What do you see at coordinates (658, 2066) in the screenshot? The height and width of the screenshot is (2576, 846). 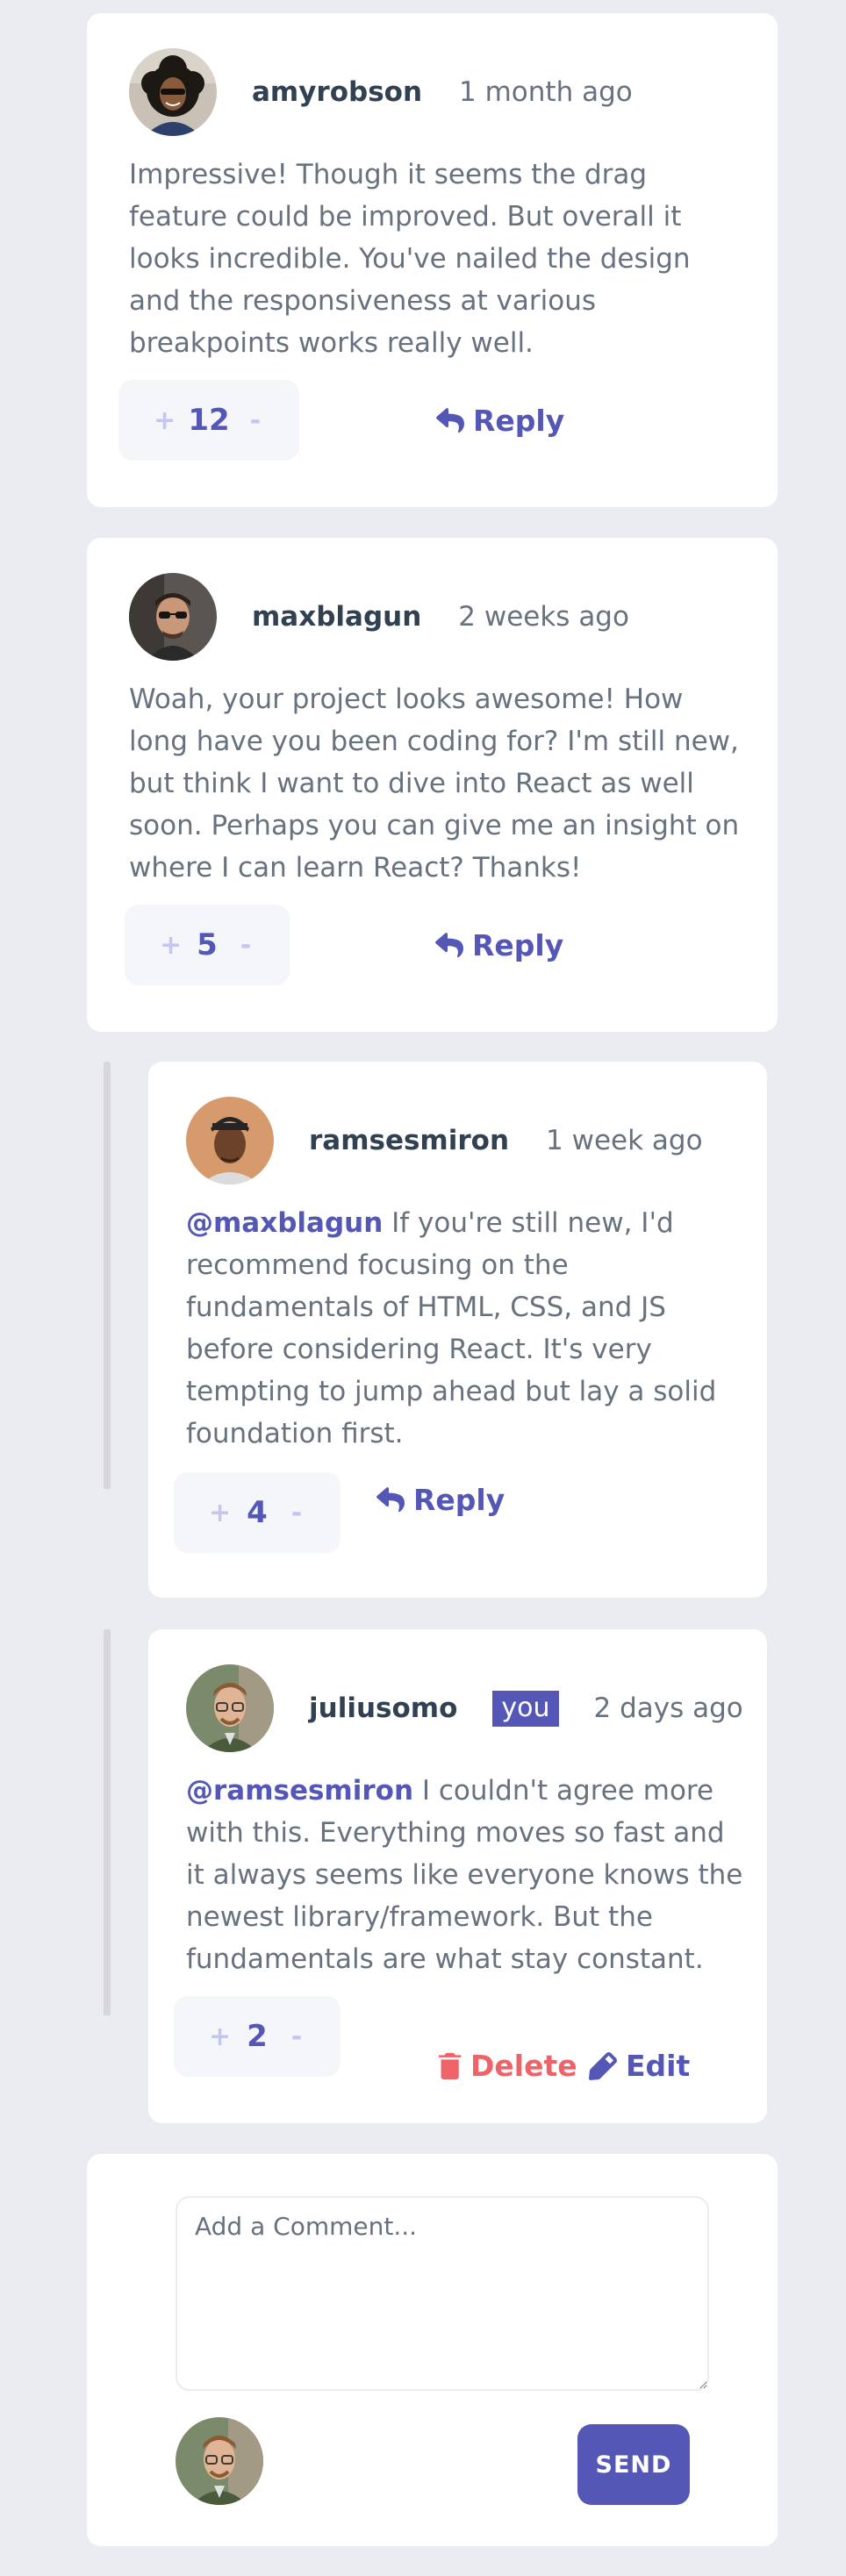 I see `edit-label: Edit` at bounding box center [658, 2066].